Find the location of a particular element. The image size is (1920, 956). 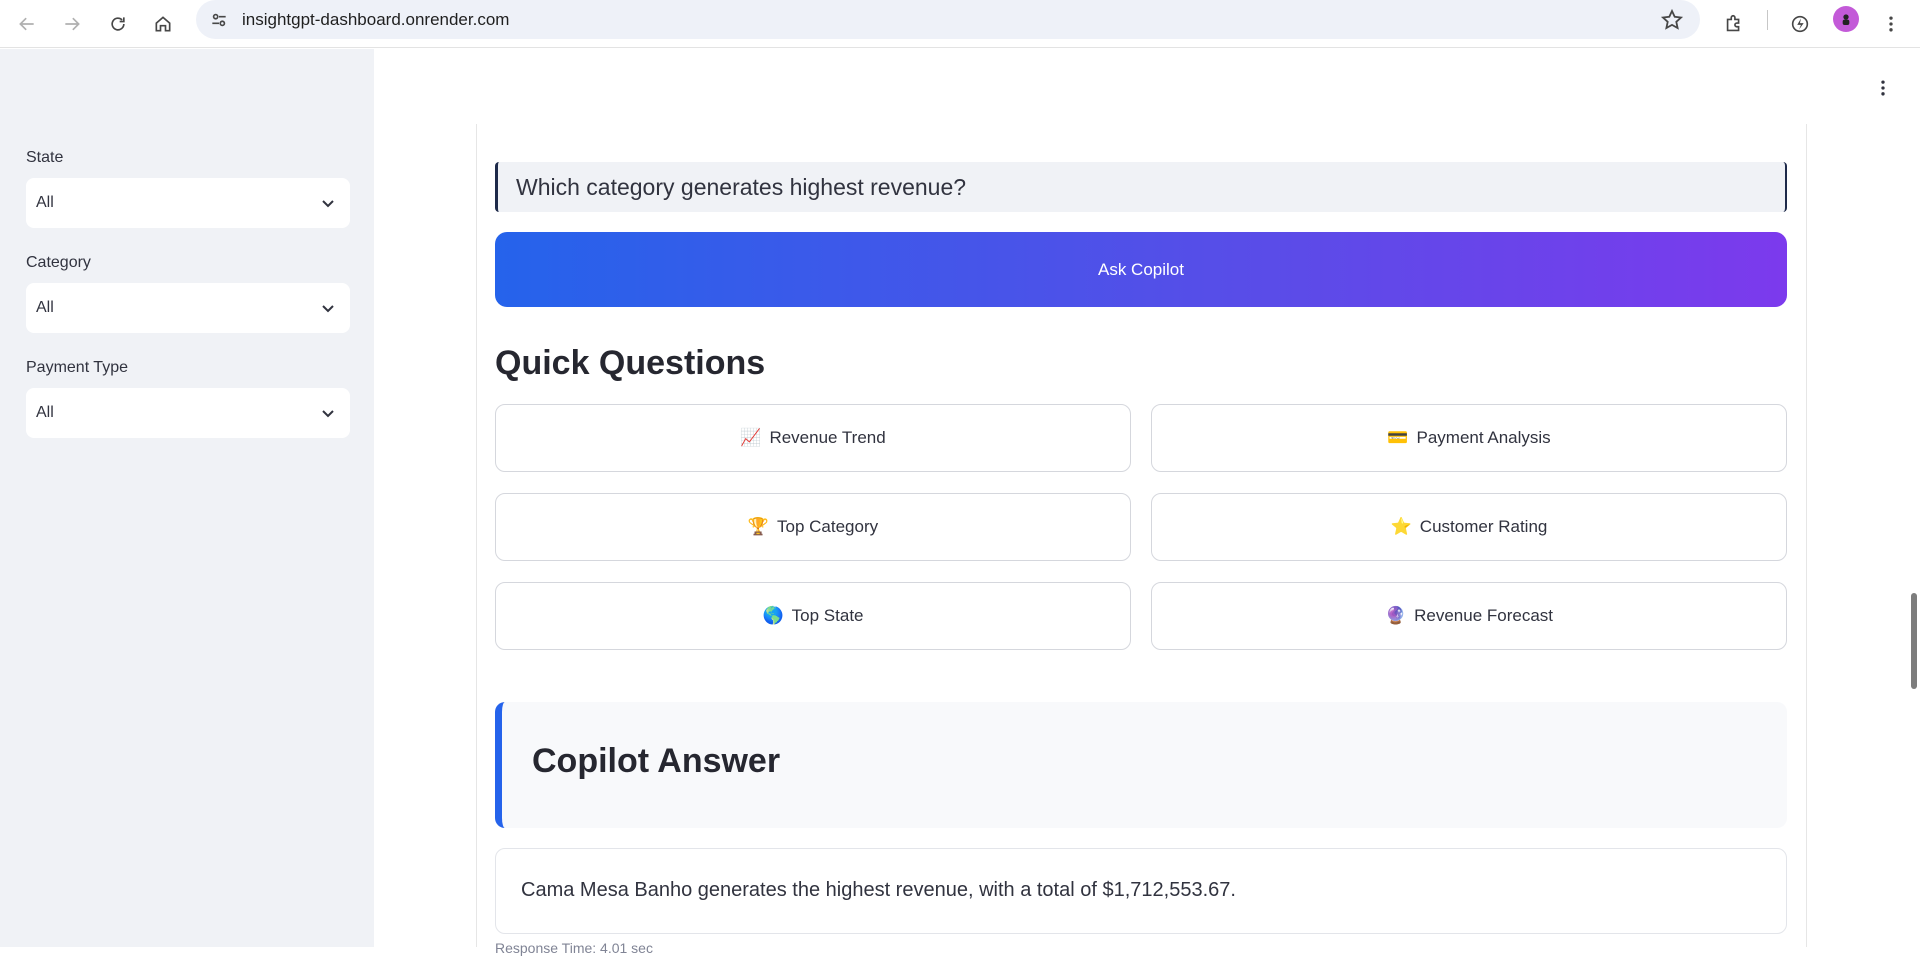

browser-menu-button is located at coordinates (1891, 24).